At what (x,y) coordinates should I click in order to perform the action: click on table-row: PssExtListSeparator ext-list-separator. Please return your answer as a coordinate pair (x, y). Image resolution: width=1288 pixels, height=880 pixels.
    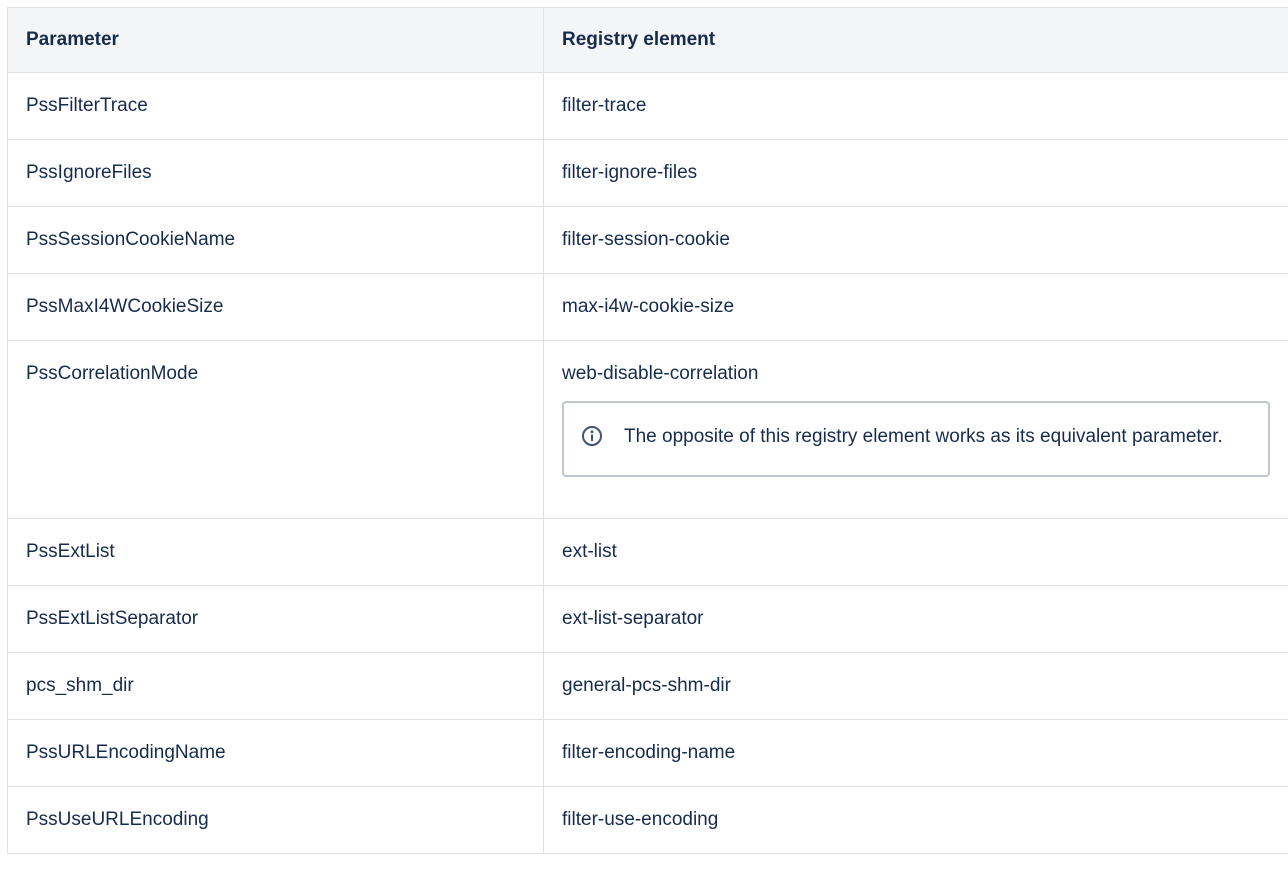
    Looking at the image, I should click on (647, 619).